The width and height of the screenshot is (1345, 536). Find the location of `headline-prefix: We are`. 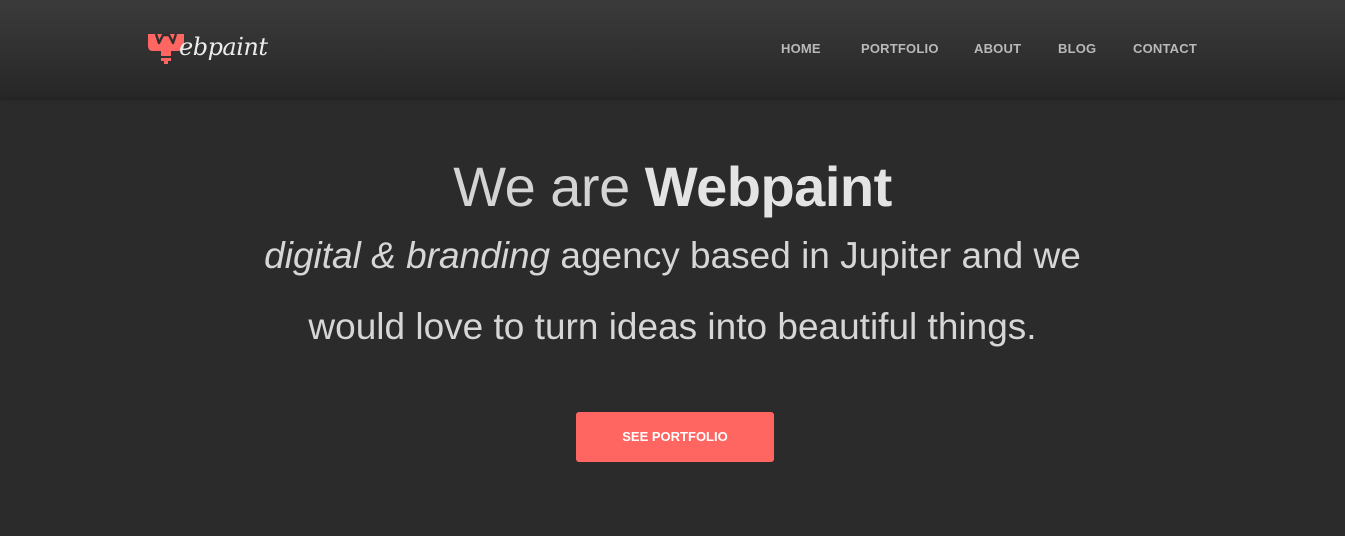

headline-prefix: We are is located at coordinates (549, 186).